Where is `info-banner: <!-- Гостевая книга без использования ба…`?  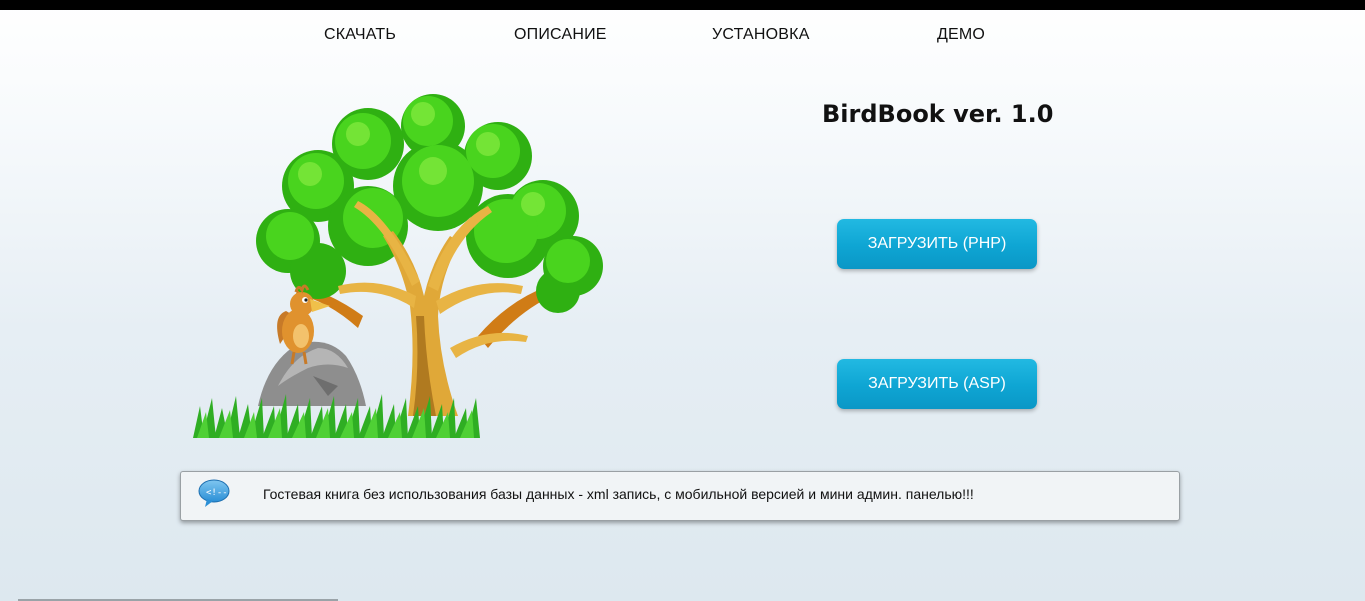 info-banner: <!-- Гостевая книга без использования ба… is located at coordinates (680, 496).